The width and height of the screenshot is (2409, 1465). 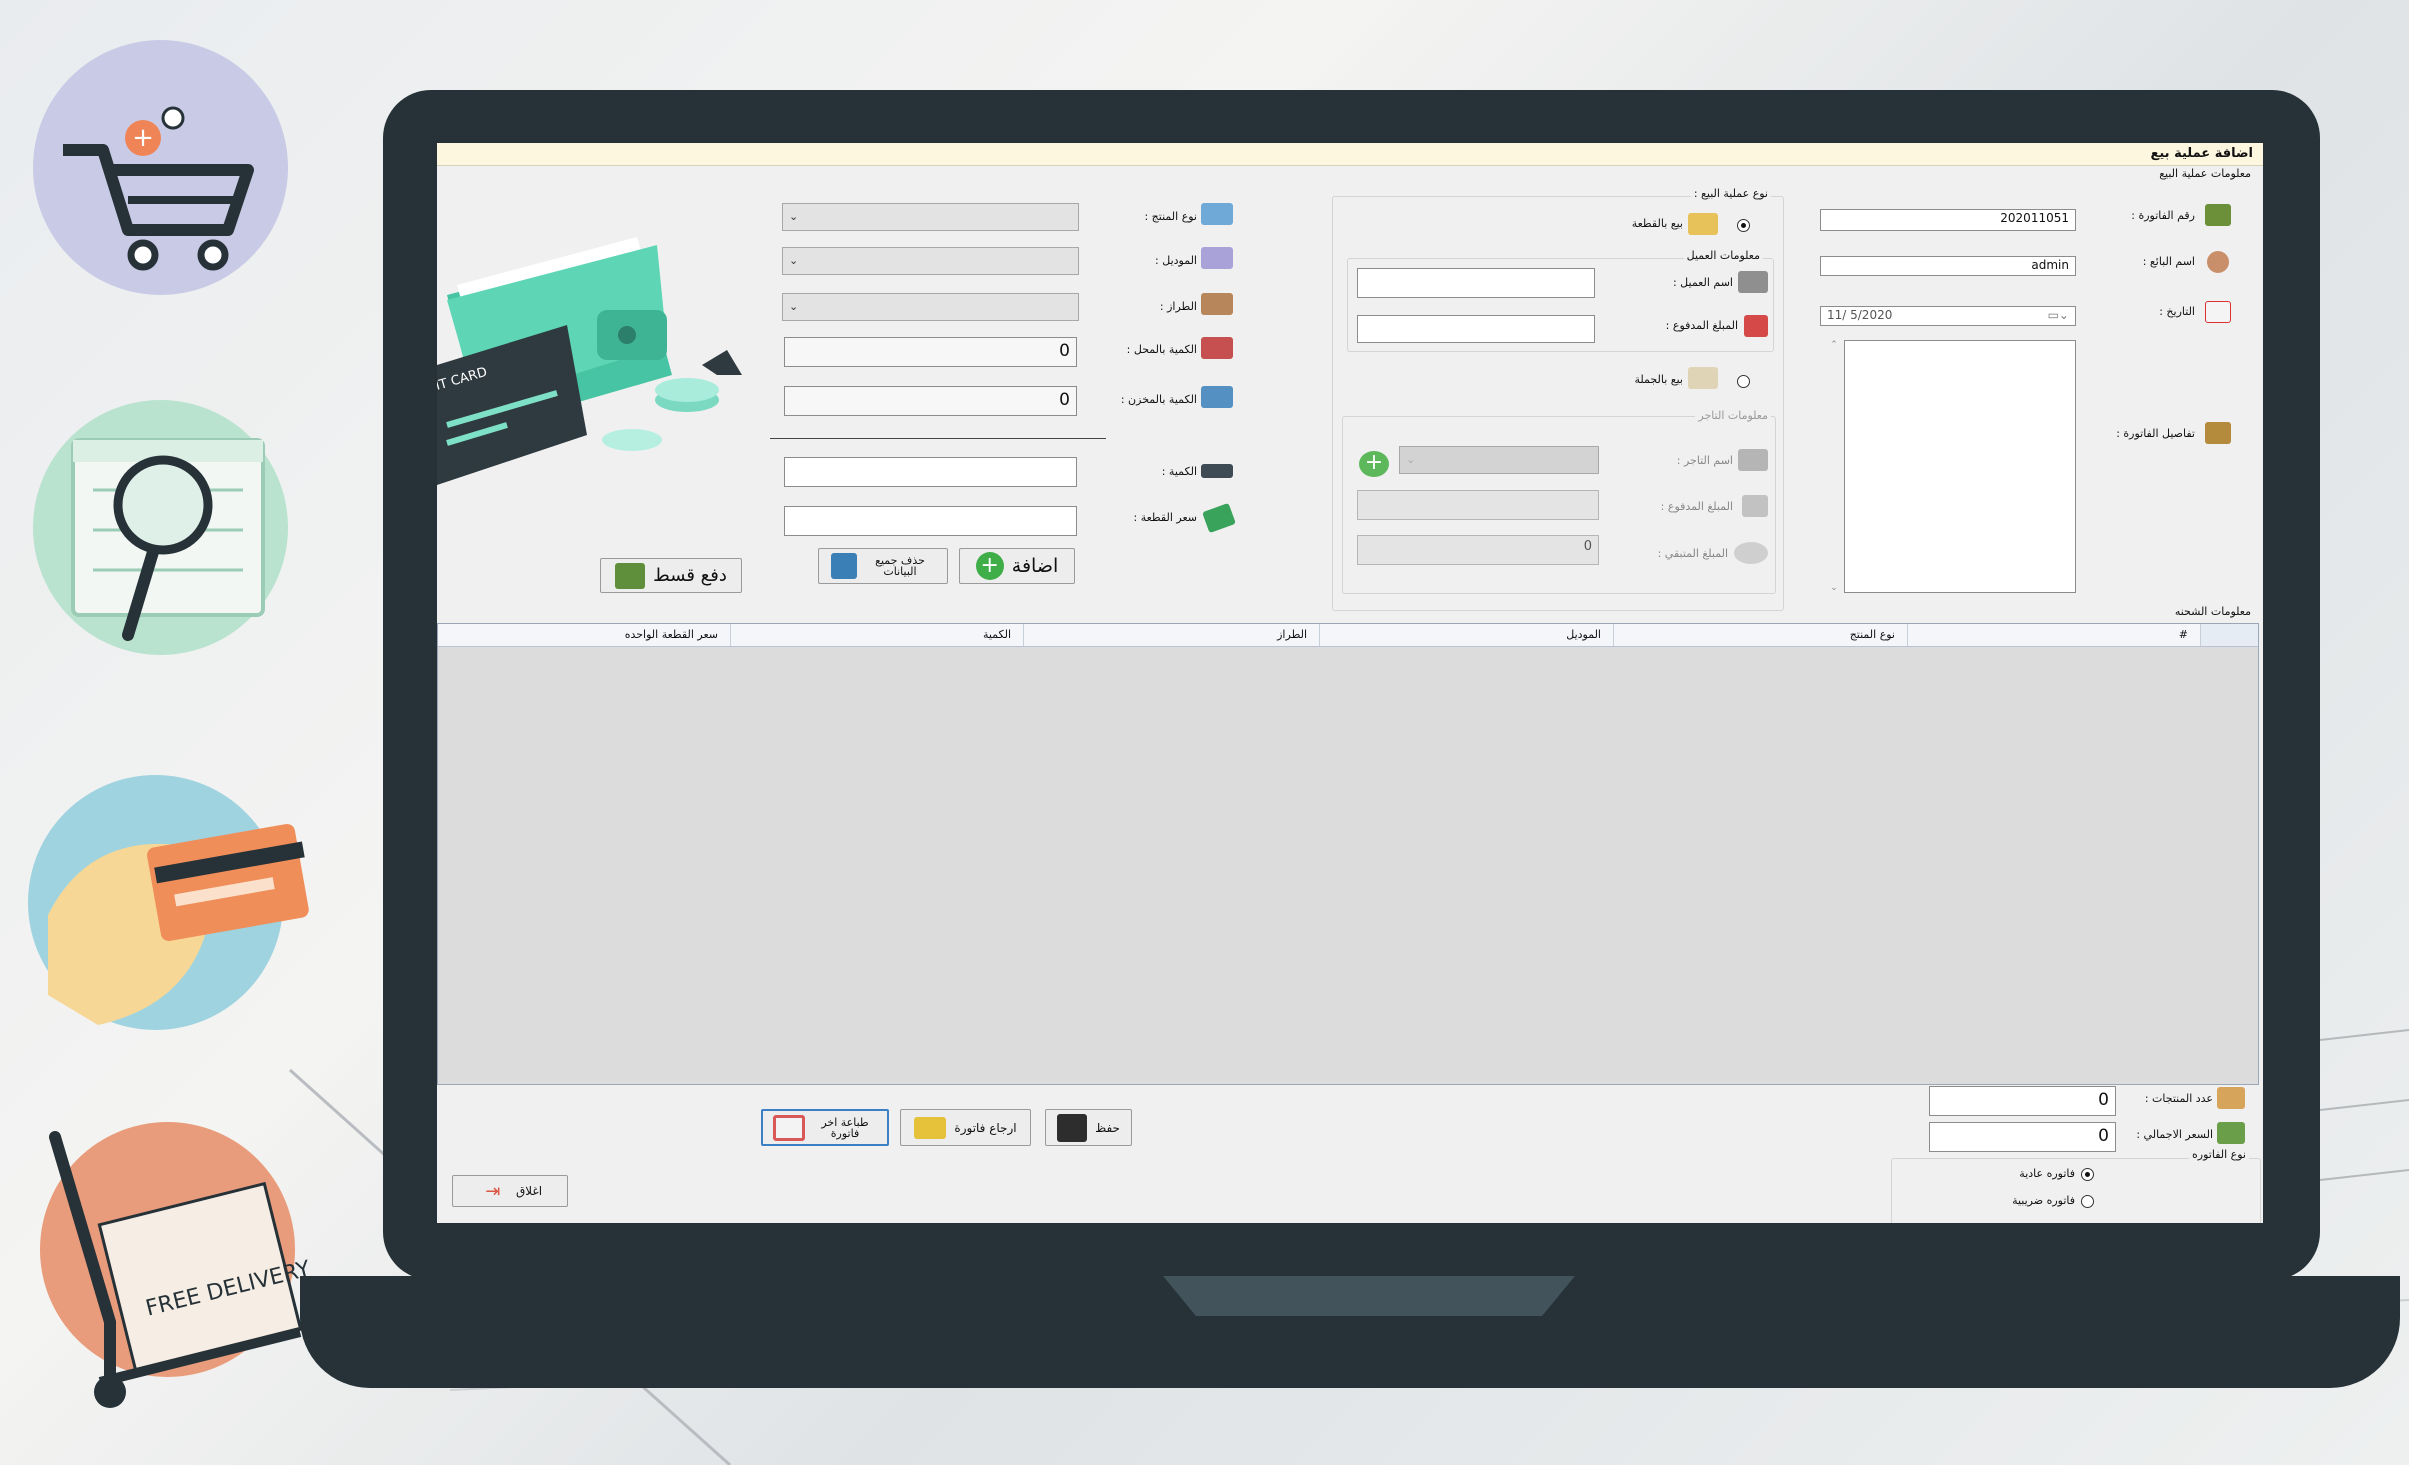 What do you see at coordinates (587, 635) in the screenshot?
I see `col-unit-price: سعر القطعة الواحده` at bounding box center [587, 635].